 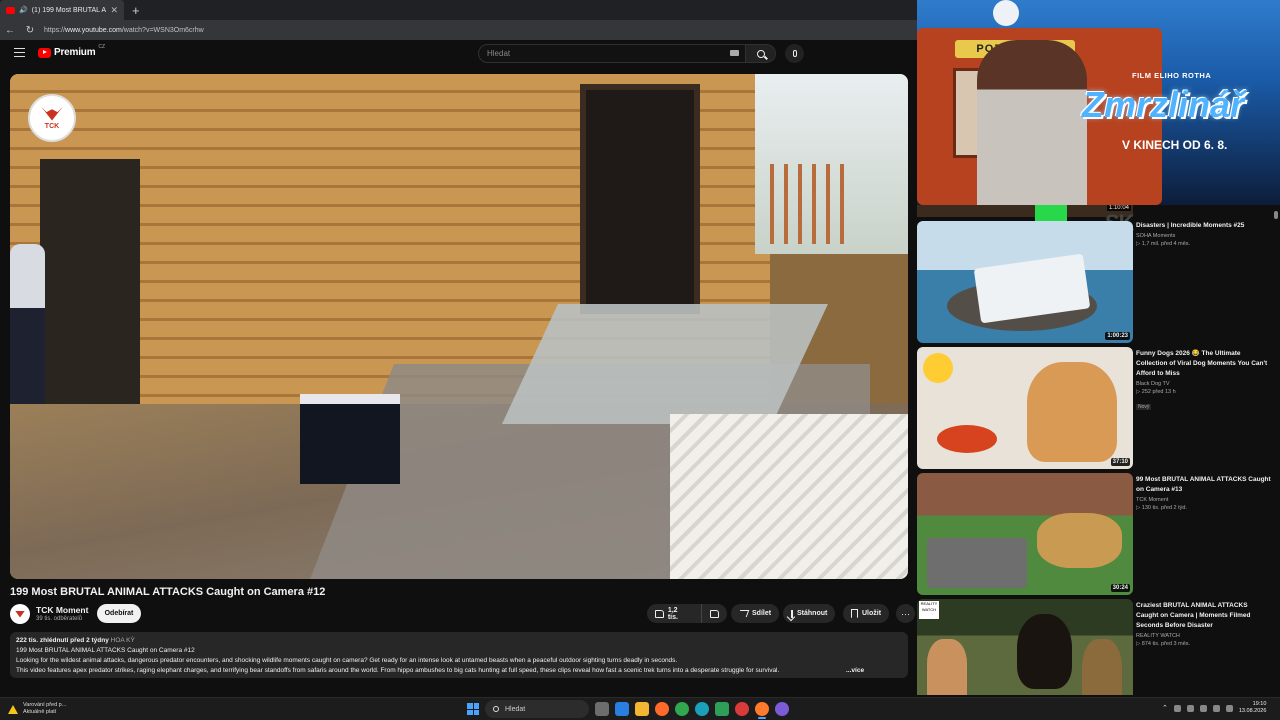 I want to click on like-button: 1,2 tis., so click(x=672, y=613).